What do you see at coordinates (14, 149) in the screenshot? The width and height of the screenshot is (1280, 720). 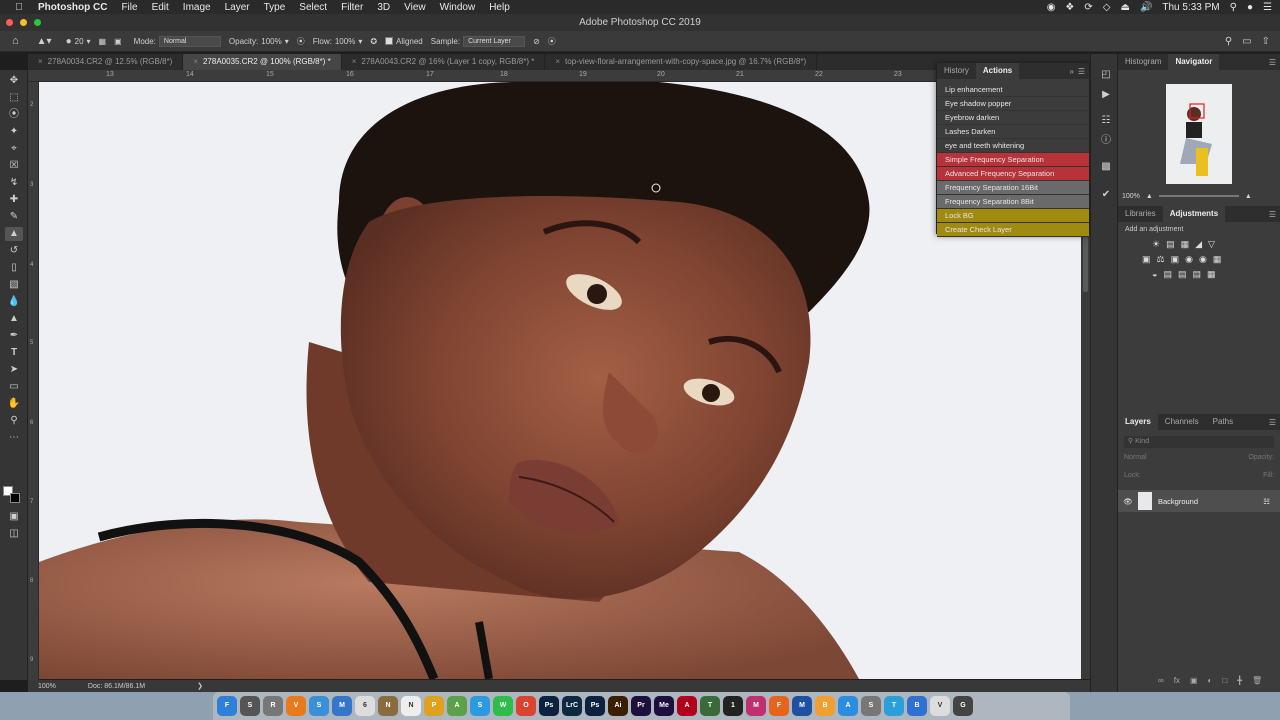 I see `crop-tool-icon: ⌖` at bounding box center [14, 149].